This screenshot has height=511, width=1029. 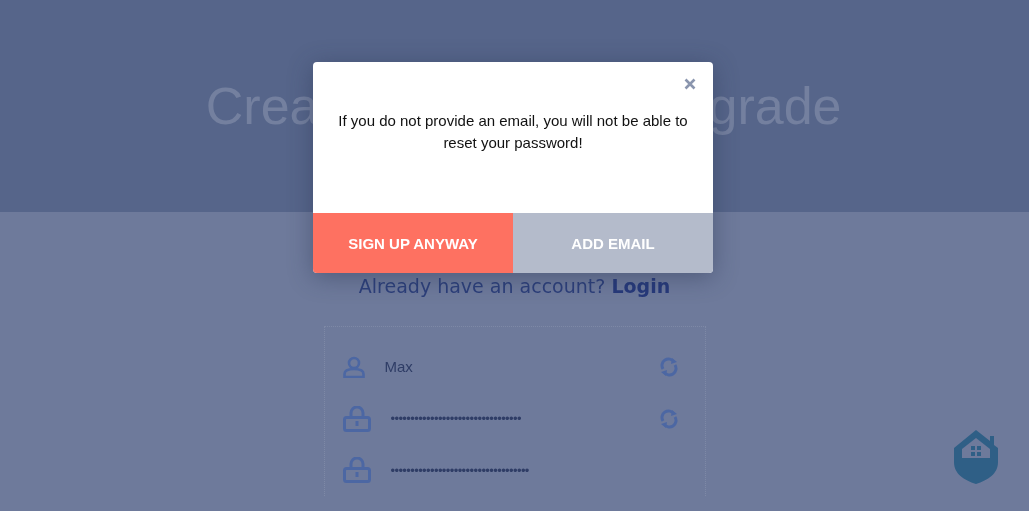 I want to click on prompt-text: Already have an account?, so click(x=482, y=286).